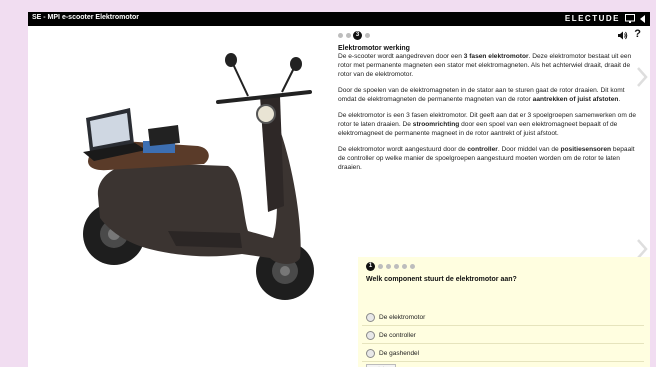  I want to click on answer-label: De controller, so click(397, 335).